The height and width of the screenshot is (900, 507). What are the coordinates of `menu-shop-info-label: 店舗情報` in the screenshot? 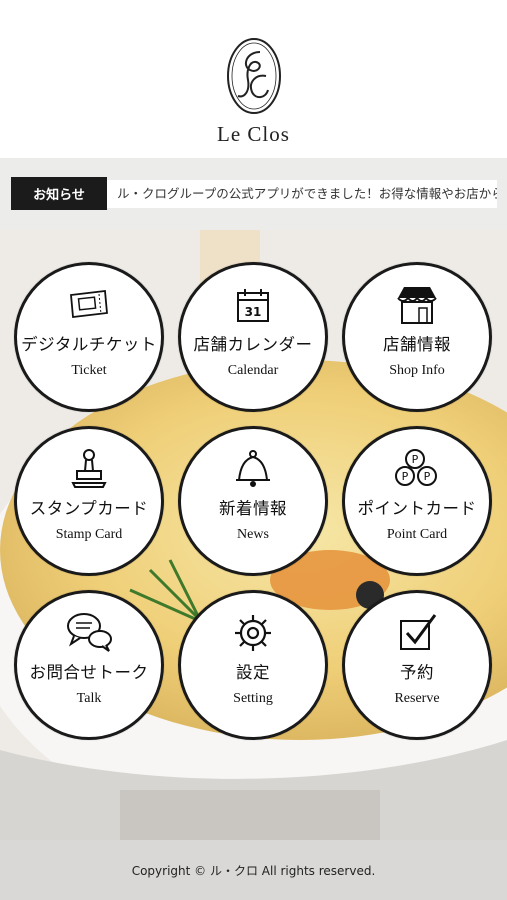 It's located at (417, 344).